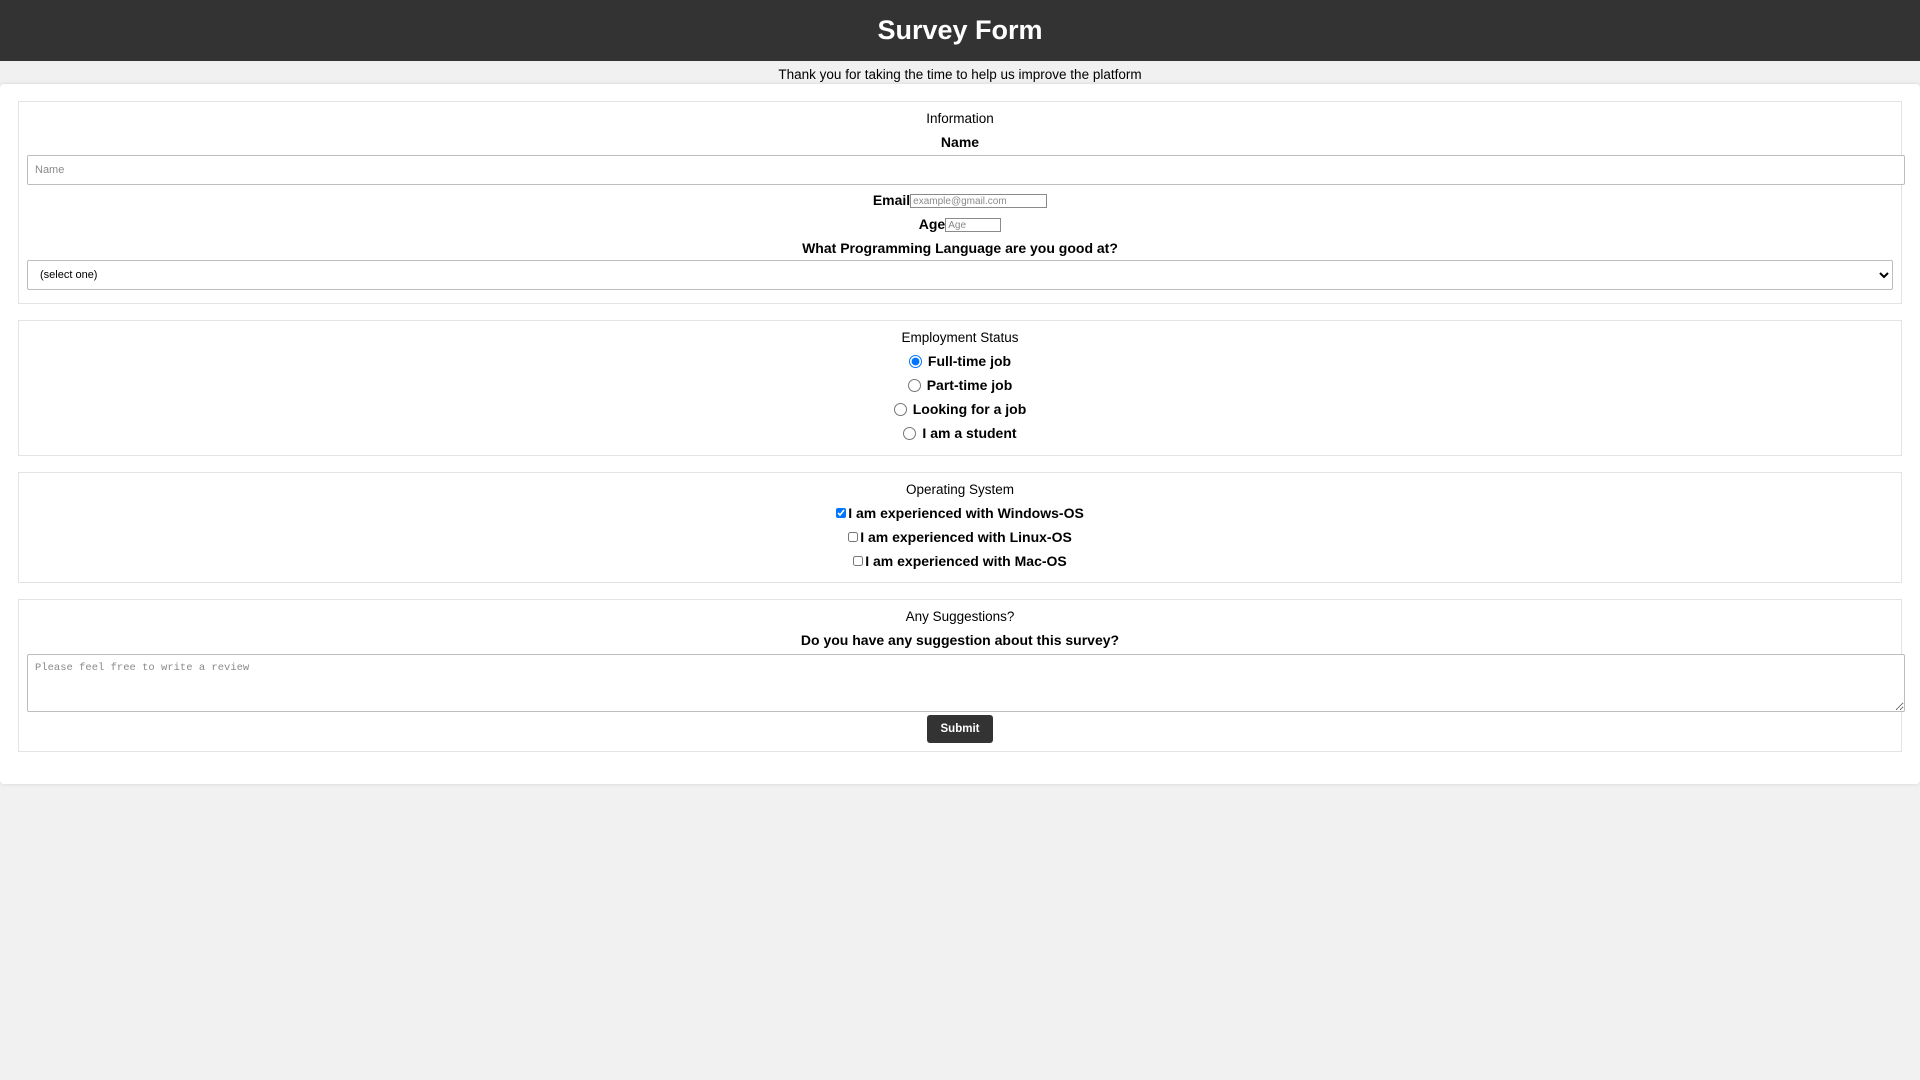  What do you see at coordinates (973, 225) in the screenshot?
I see `age-input` at bounding box center [973, 225].